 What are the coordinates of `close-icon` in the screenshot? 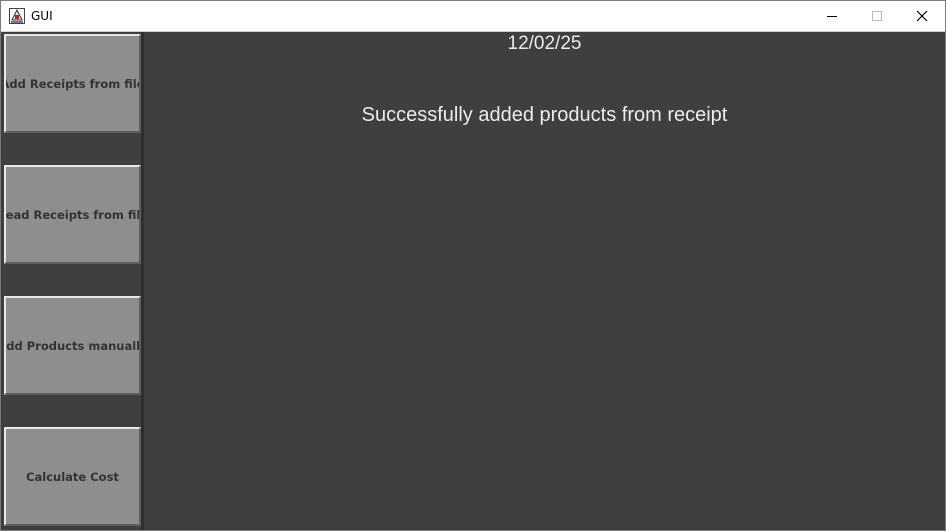 It's located at (922, 16).